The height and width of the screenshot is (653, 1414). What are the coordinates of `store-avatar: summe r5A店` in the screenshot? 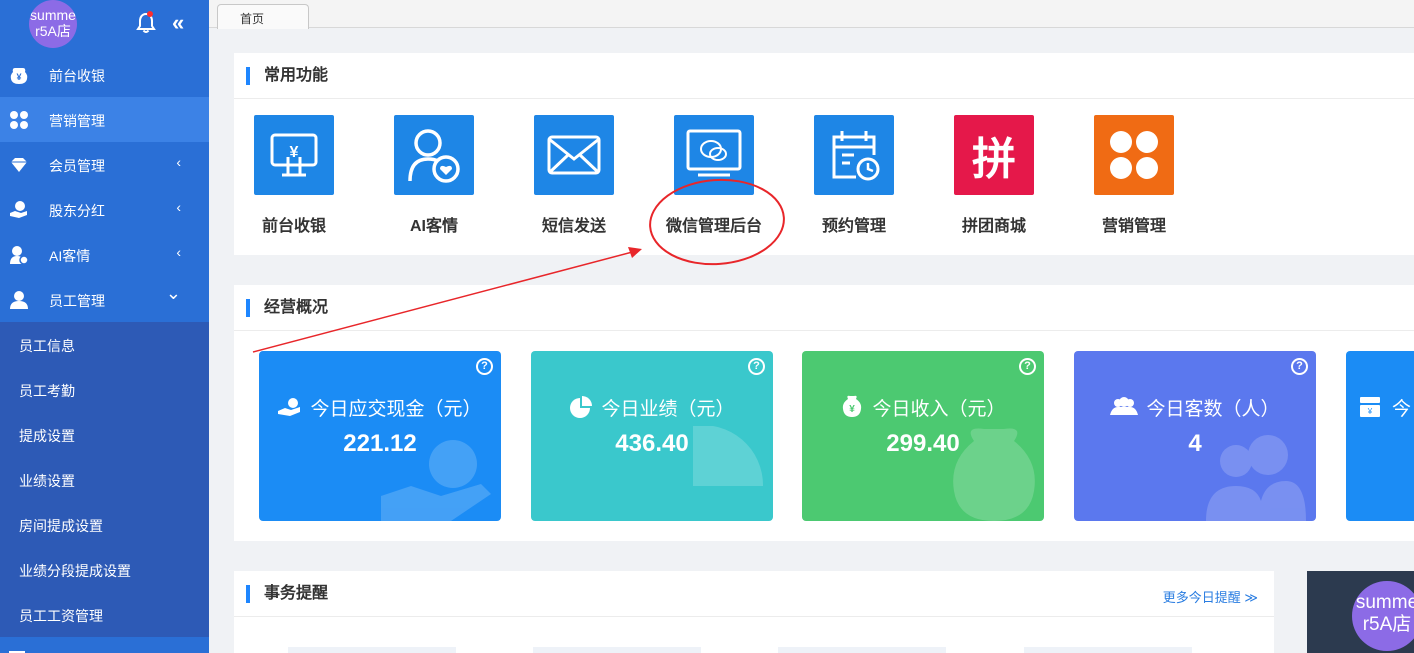 It's located at (53, 24).